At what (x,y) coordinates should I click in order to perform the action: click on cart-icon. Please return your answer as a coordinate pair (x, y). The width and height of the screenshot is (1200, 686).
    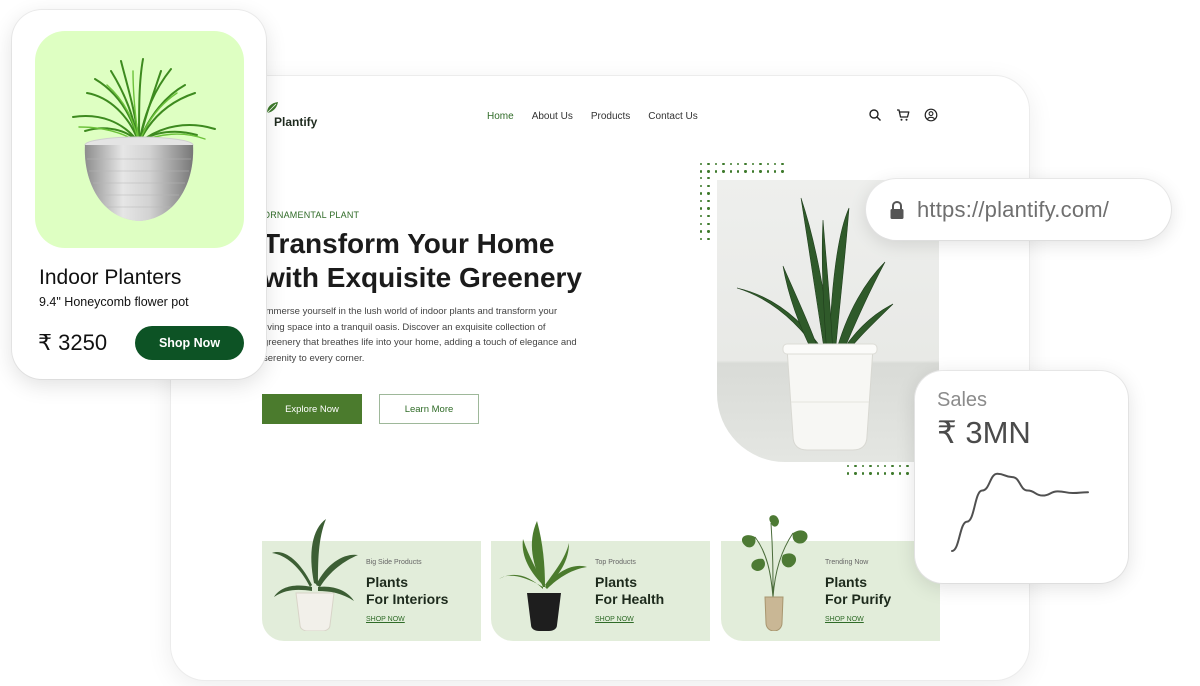
    Looking at the image, I should click on (903, 115).